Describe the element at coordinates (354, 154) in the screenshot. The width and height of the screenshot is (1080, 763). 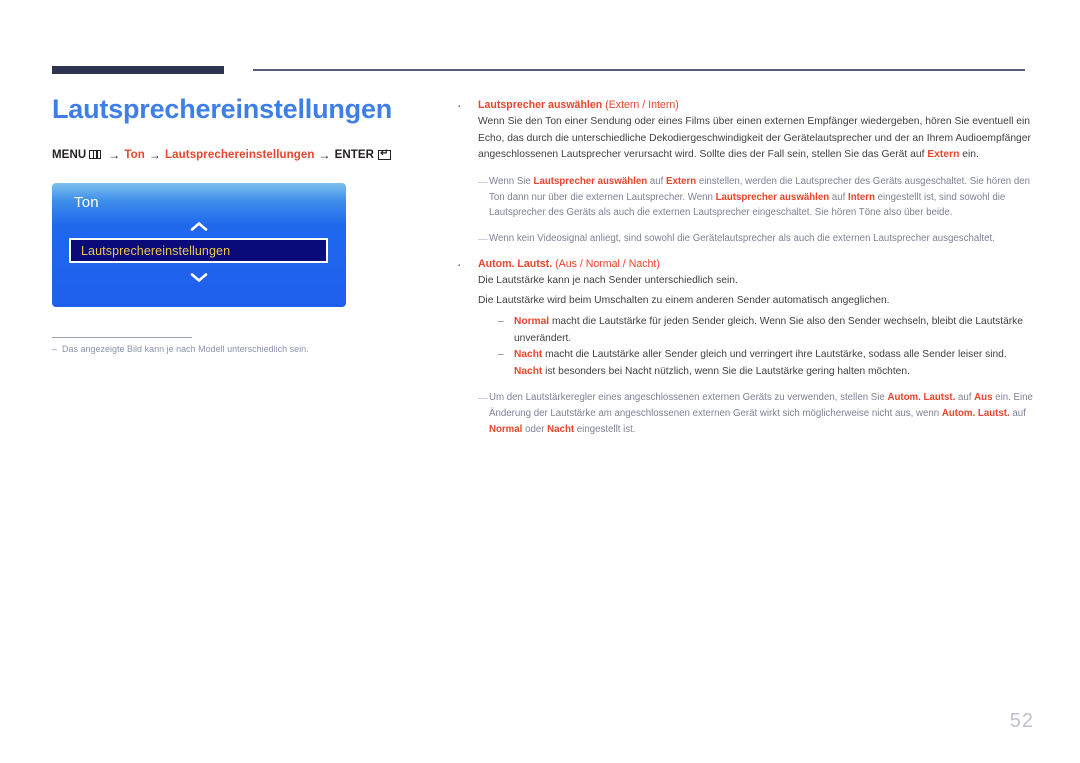
I see `breadcrumb-enter-label: ENTER` at that location.